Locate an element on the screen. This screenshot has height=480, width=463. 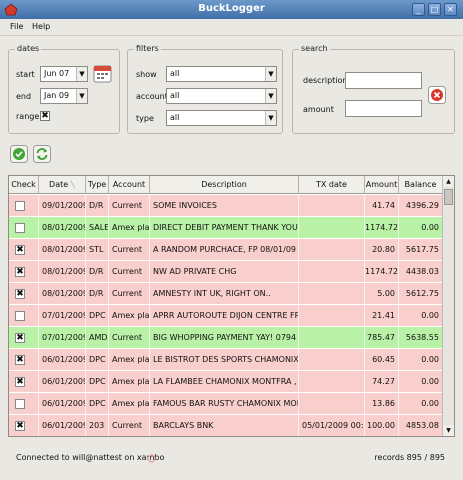
description-cell: NW AD PRIVATE CHG is located at coordinates (224, 272).